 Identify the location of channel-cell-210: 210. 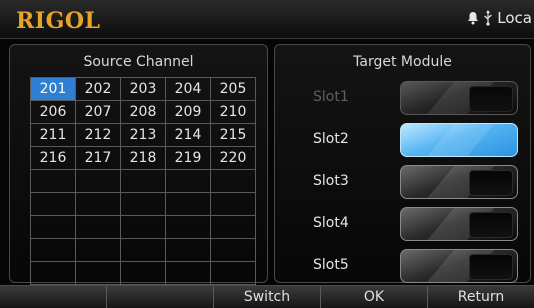
(233, 112).